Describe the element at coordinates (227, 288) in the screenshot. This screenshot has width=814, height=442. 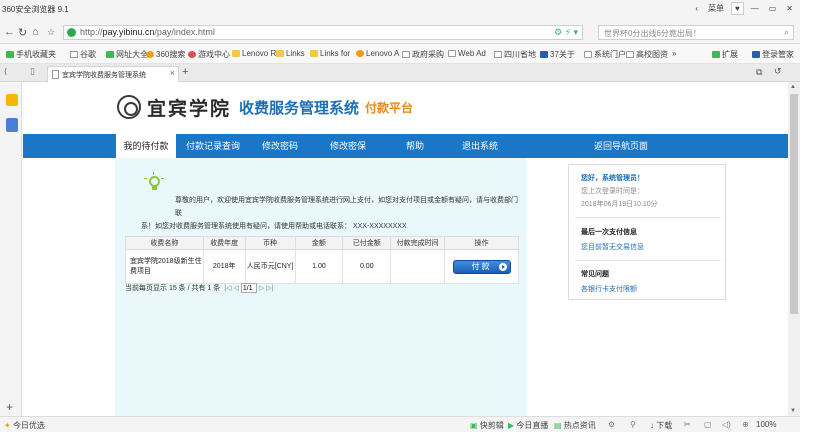
I see `first-page-icon: |◁` at that location.